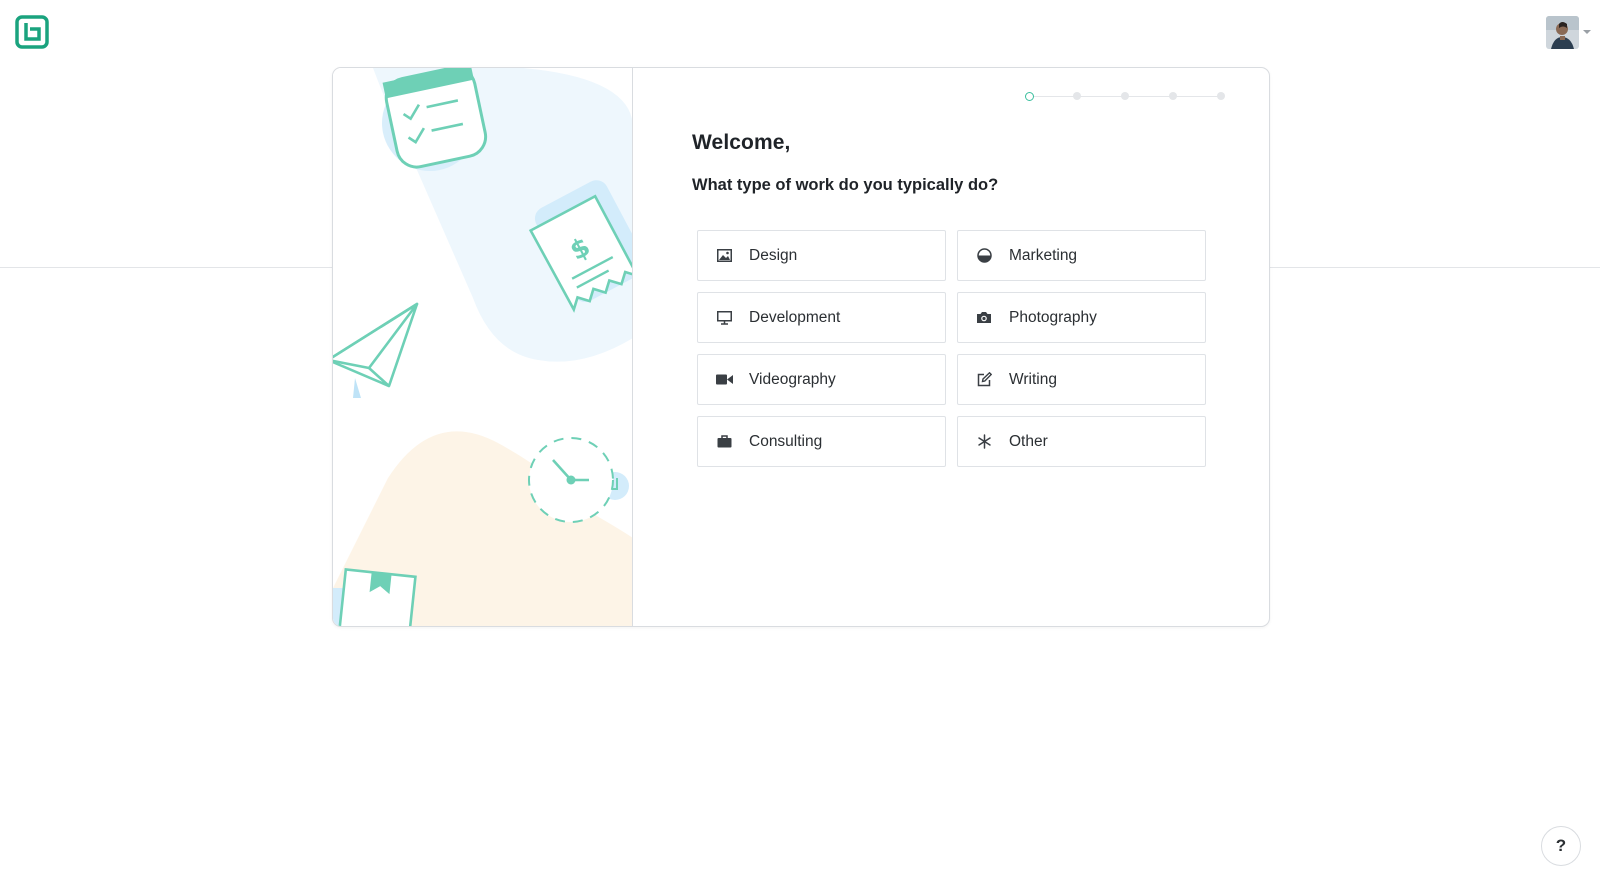  I want to click on option-label: Design, so click(773, 255).